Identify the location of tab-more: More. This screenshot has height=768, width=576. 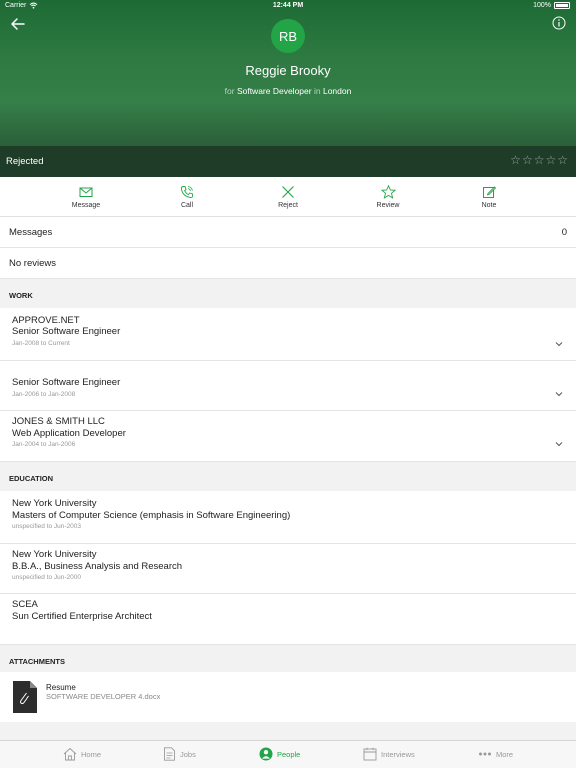
(495, 754).